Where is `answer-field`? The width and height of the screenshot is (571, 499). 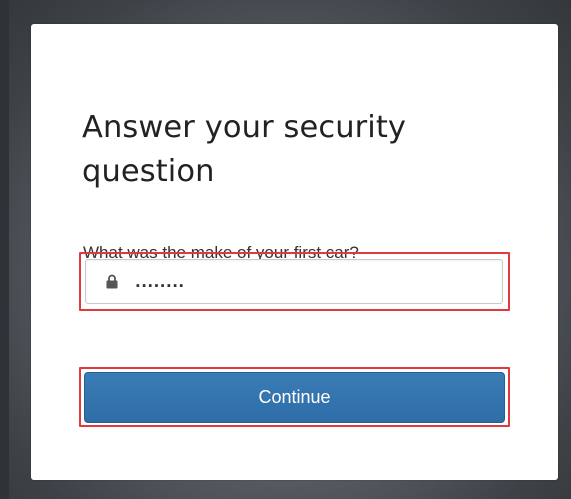 answer-field is located at coordinates (294, 281).